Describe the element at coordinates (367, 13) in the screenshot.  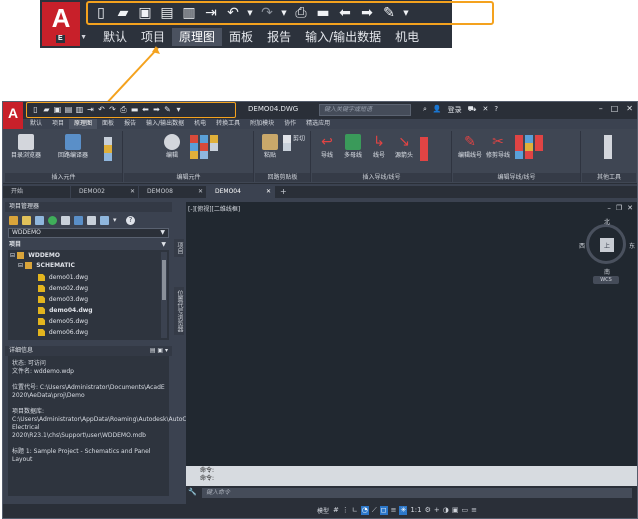
I see `forward-icon: ➡` at that location.